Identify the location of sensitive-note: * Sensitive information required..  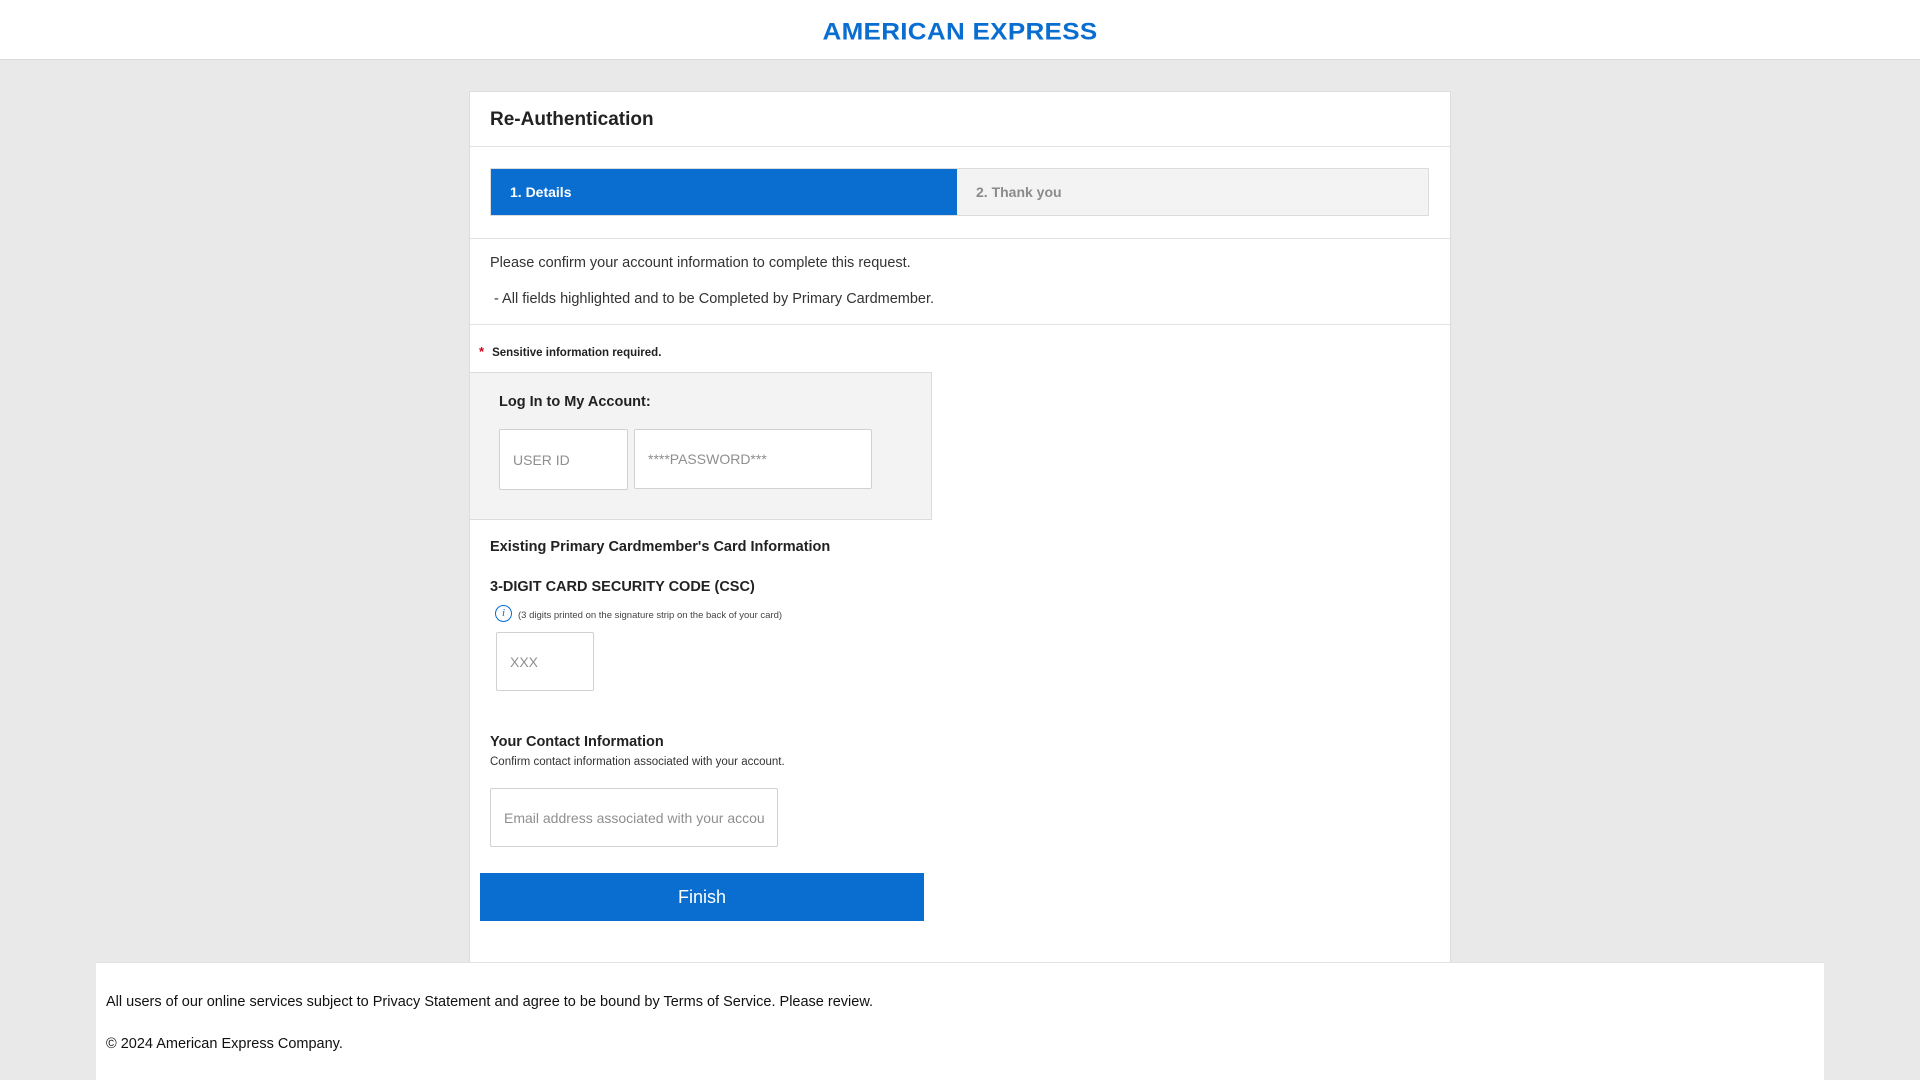
(570, 351).